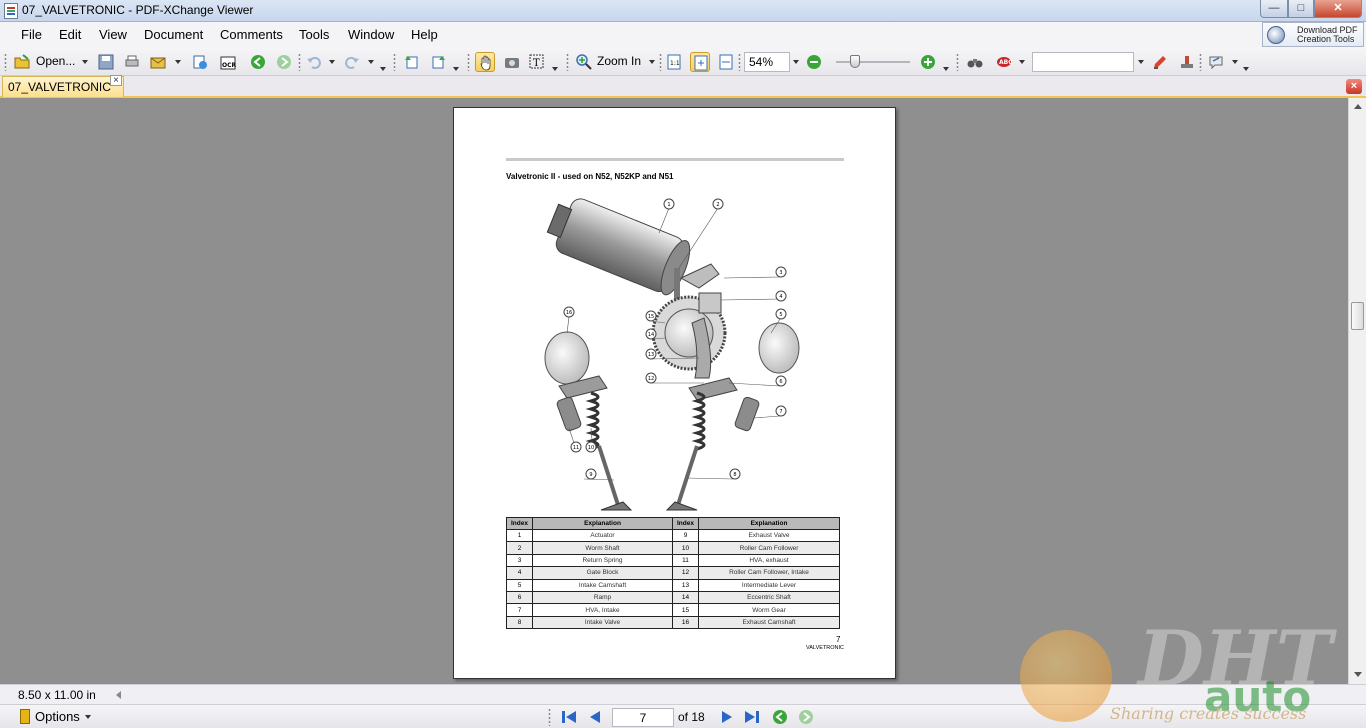 Image resolution: width=1366 pixels, height=728 pixels. Describe the element at coordinates (975, 62) in the screenshot. I see `find-button` at that location.